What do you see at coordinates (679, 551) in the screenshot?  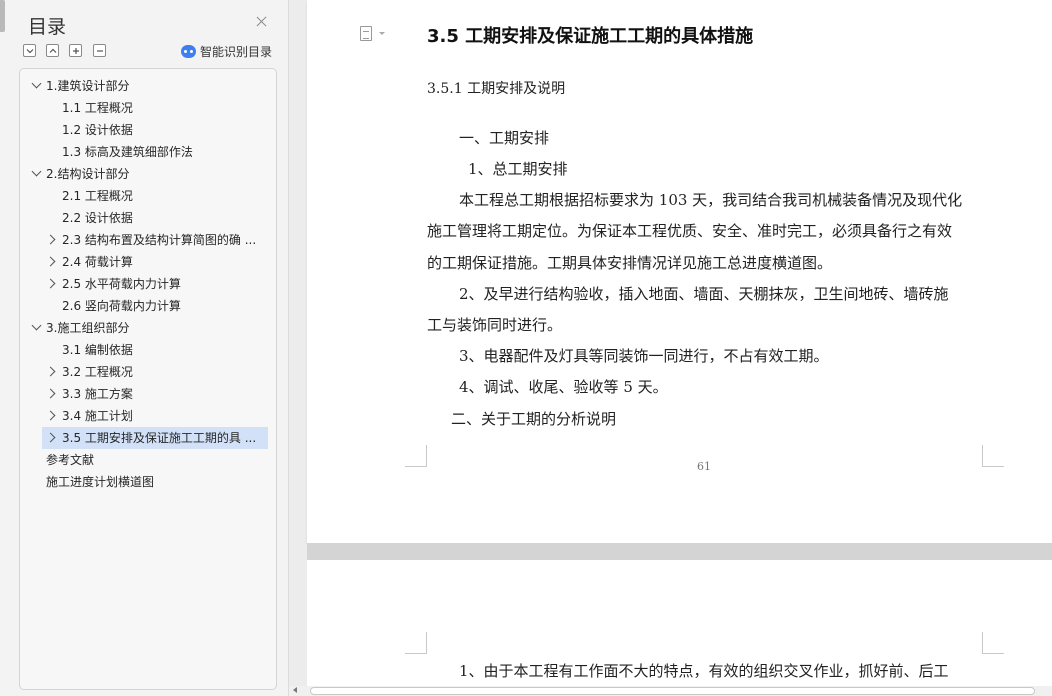 I see `page-separator` at bounding box center [679, 551].